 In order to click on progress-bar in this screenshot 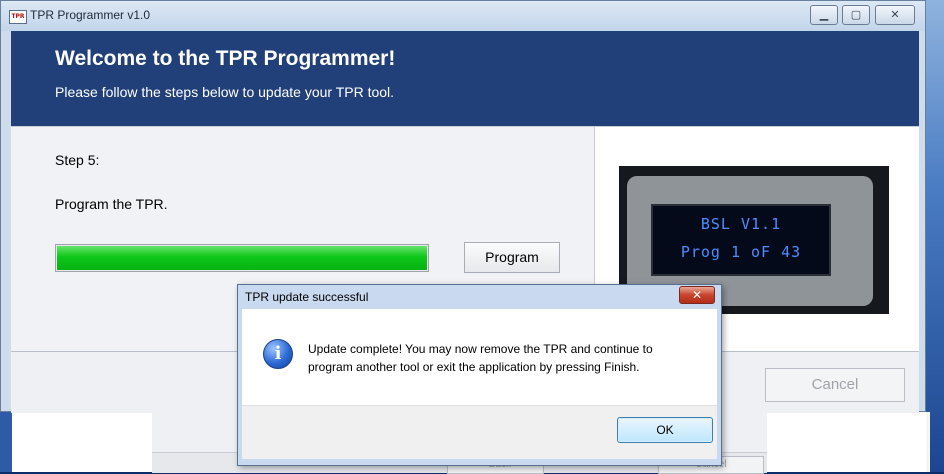, I will do `click(242, 258)`.